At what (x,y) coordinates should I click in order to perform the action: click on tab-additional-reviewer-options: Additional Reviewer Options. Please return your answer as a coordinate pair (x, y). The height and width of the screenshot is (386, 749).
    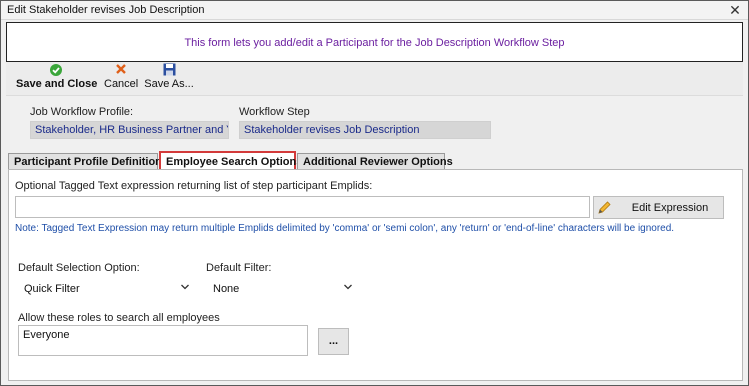
    Looking at the image, I should click on (375, 161).